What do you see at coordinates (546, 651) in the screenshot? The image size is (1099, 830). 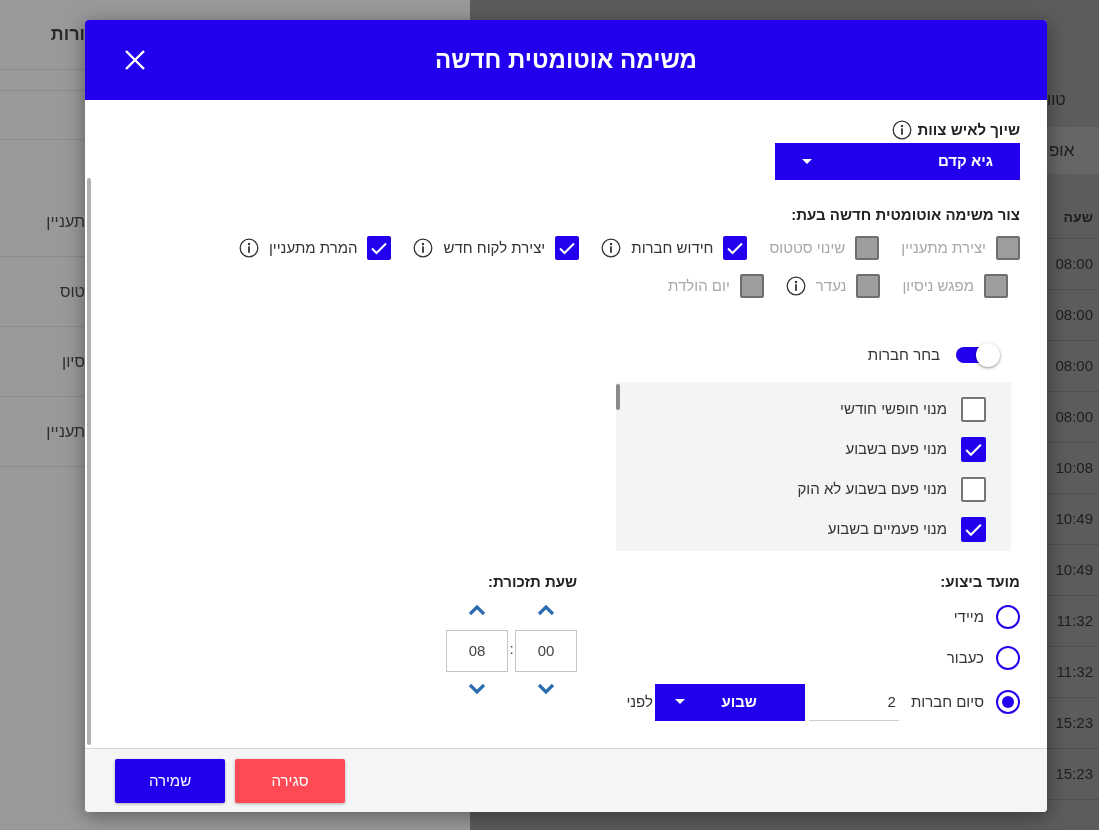 I see `minute-field: 00` at bounding box center [546, 651].